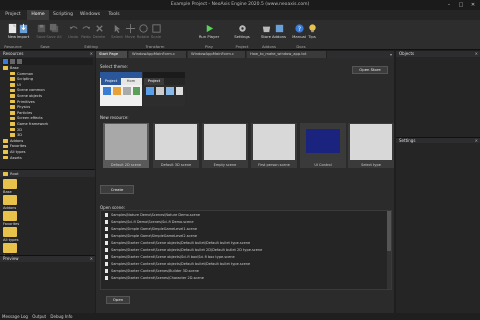 The image size is (480, 320). I want to click on theme-preview-dark: Project, so click(164, 89).